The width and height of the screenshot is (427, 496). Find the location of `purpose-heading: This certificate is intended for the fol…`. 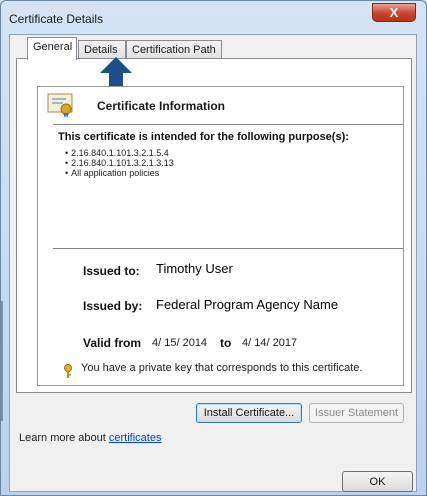

purpose-heading: This certificate is intended for the fol… is located at coordinates (203, 137).